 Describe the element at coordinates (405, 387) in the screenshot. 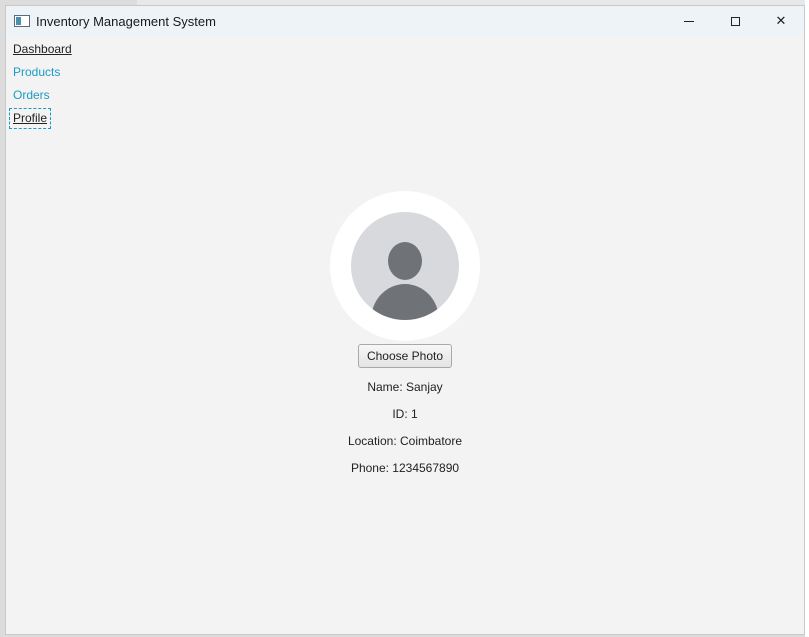

I see `profile-name: Name: Sanjay` at that location.